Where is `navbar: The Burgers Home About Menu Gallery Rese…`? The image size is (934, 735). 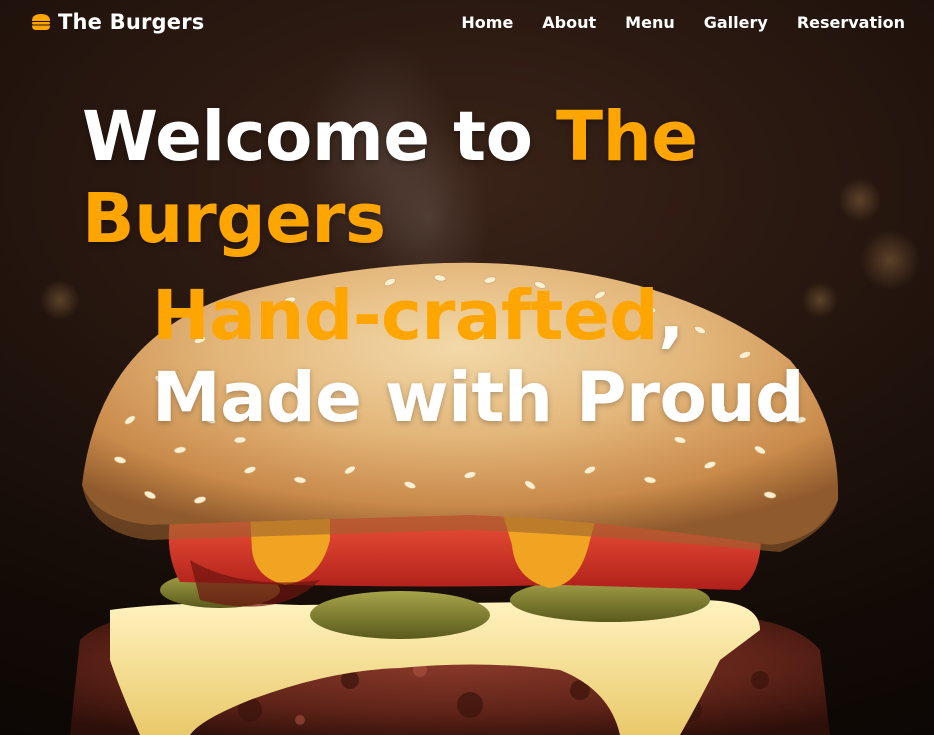
navbar: The Burgers Home About Menu Gallery Rese… is located at coordinates (467, 23).